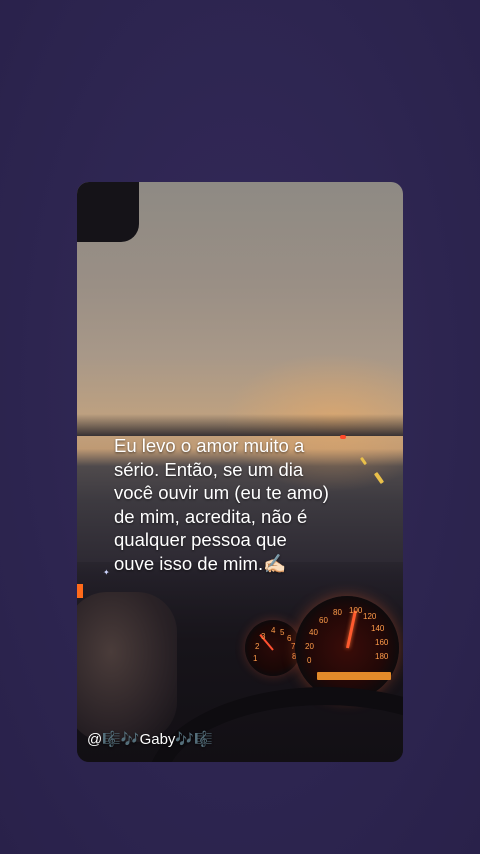 The height and width of the screenshot is (854, 480). Describe the element at coordinates (378, 628) in the screenshot. I see `speedometer-tick: 140` at that location.